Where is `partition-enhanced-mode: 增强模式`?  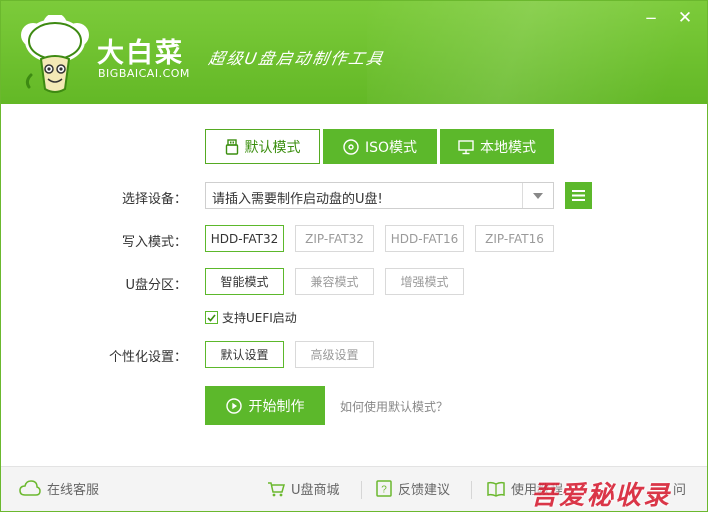 partition-enhanced-mode: 增强模式 is located at coordinates (424, 281).